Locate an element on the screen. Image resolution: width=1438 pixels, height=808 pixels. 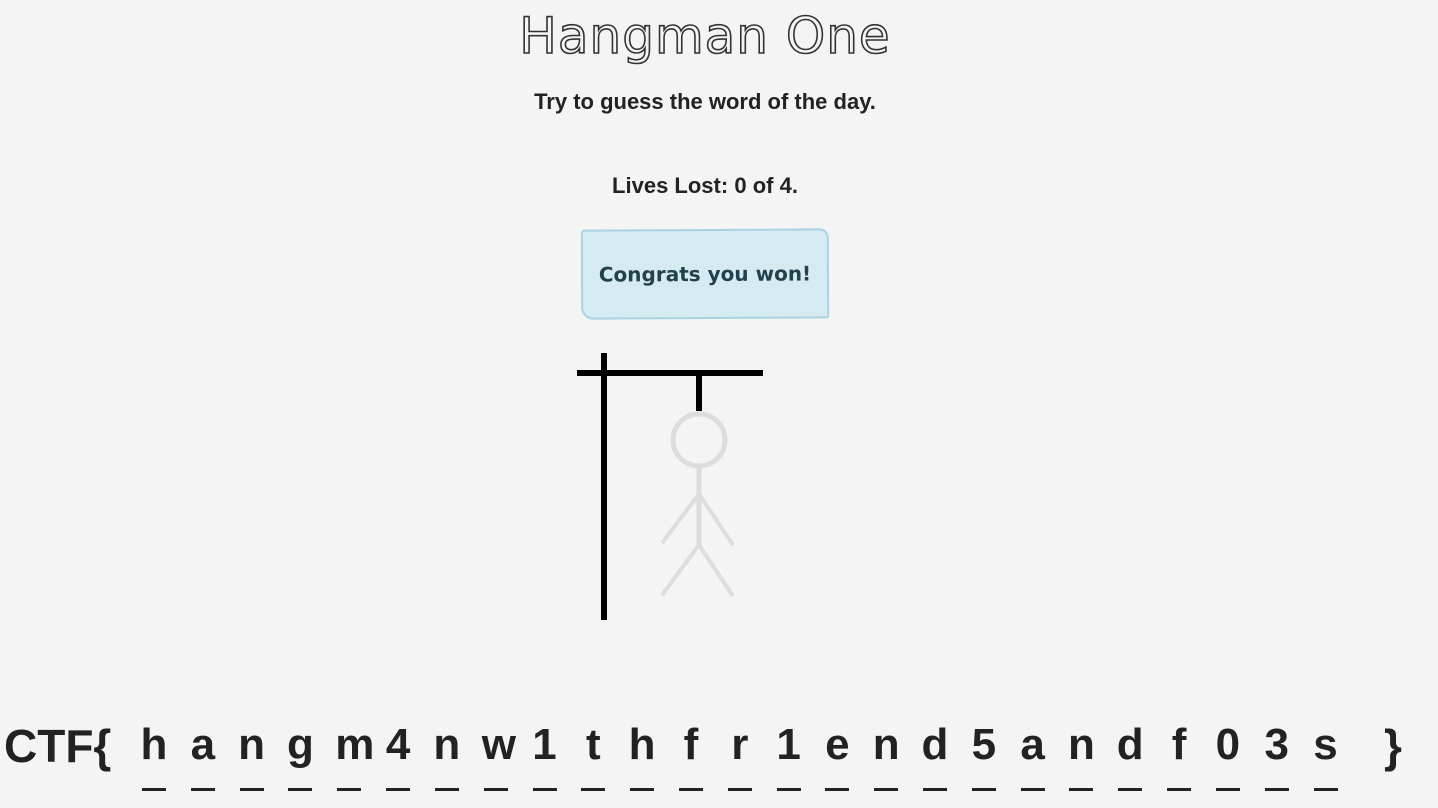
guessed-letter: t is located at coordinates (593, 744).